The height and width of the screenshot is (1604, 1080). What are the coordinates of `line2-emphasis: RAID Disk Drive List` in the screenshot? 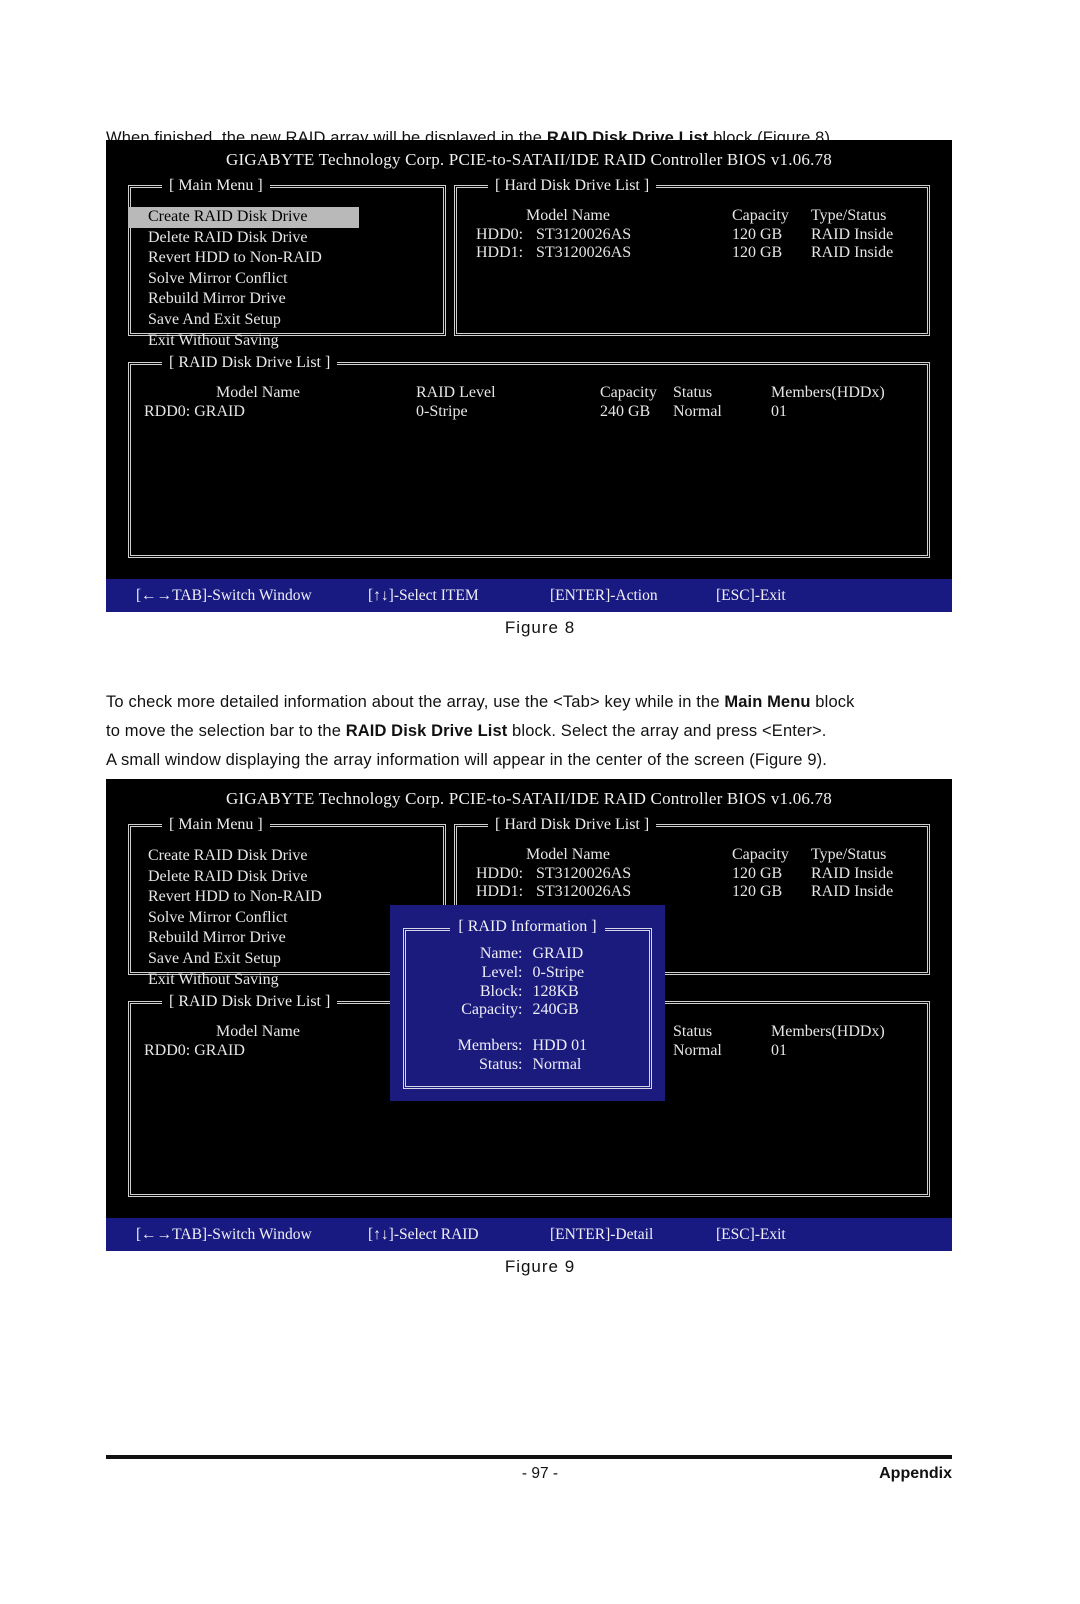 It's located at (426, 731).